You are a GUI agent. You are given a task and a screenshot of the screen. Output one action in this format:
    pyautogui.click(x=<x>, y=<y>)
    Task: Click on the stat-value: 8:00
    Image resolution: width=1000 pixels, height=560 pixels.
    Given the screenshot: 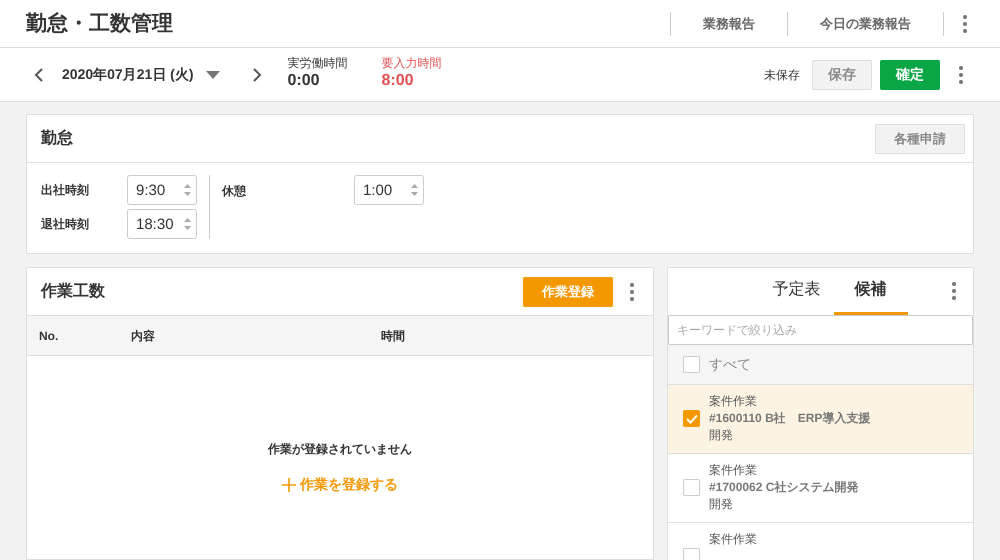 What is the action you would take?
    pyautogui.click(x=398, y=81)
    